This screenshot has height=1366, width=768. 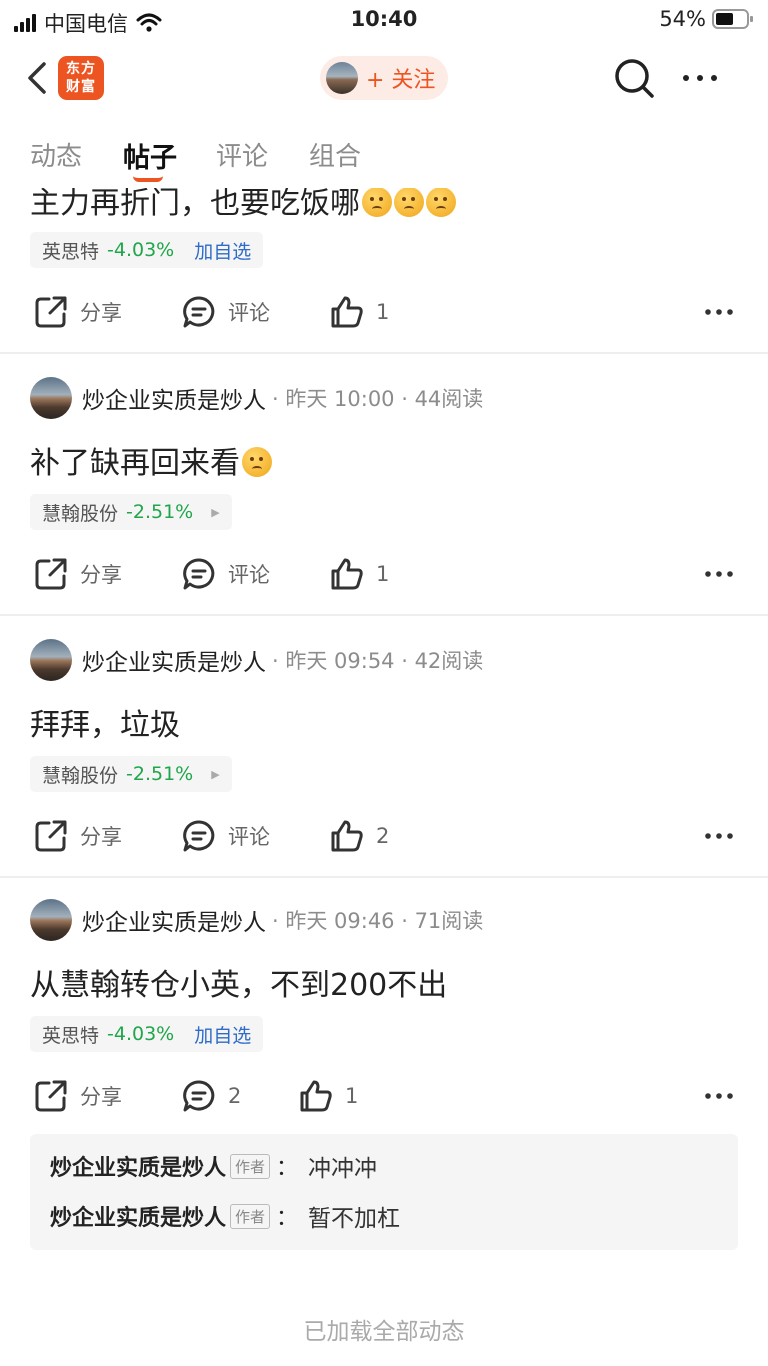 I want to click on follow-button: + 关注, so click(x=384, y=78).